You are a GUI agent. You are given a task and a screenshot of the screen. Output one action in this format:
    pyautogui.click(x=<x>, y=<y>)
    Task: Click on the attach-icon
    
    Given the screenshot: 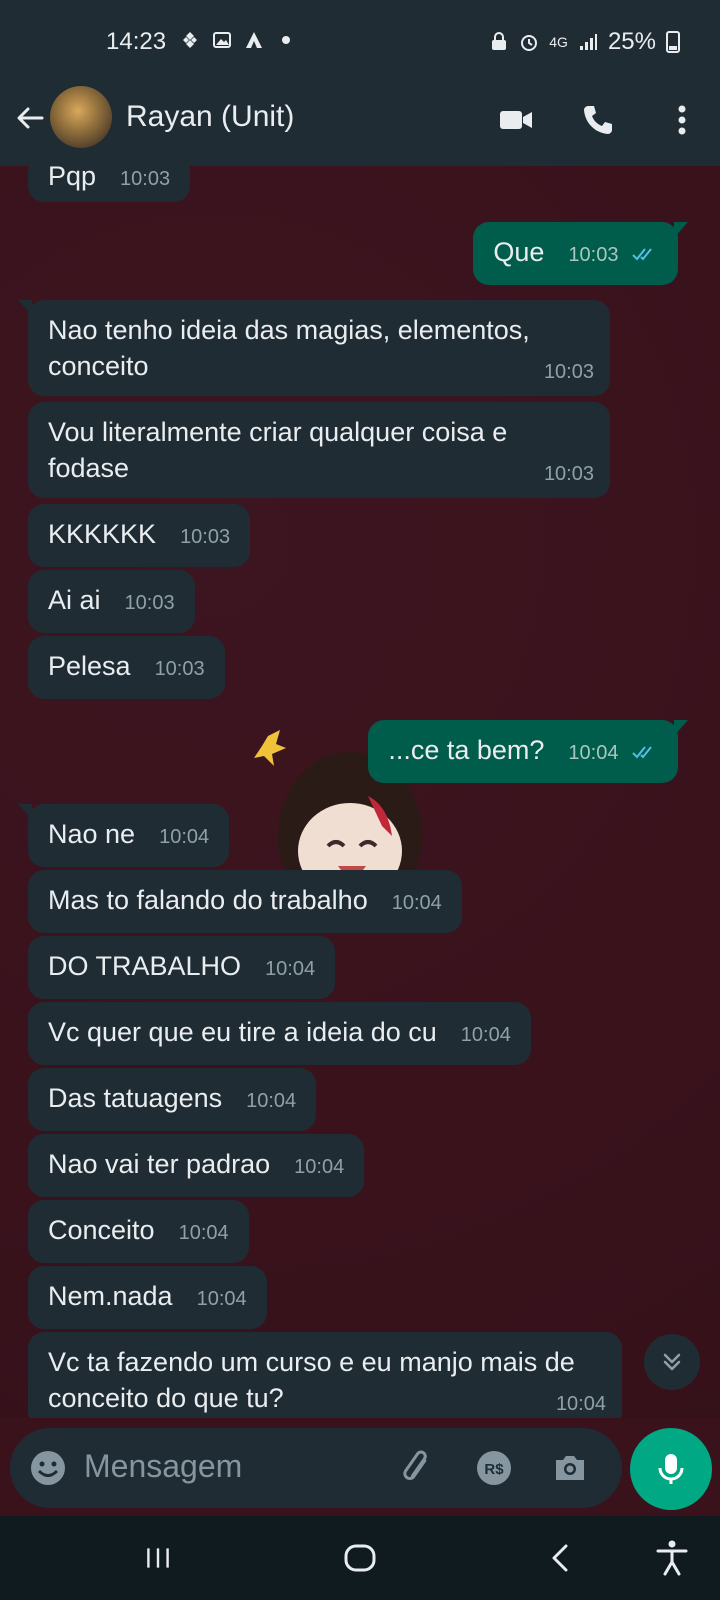 What is the action you would take?
    pyautogui.click(x=418, y=1468)
    